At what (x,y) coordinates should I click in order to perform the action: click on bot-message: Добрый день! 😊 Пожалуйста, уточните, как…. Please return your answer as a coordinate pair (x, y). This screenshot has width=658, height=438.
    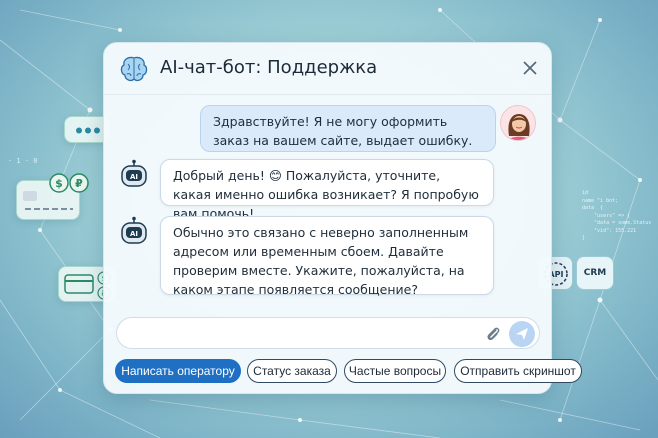
    Looking at the image, I should click on (327, 190).